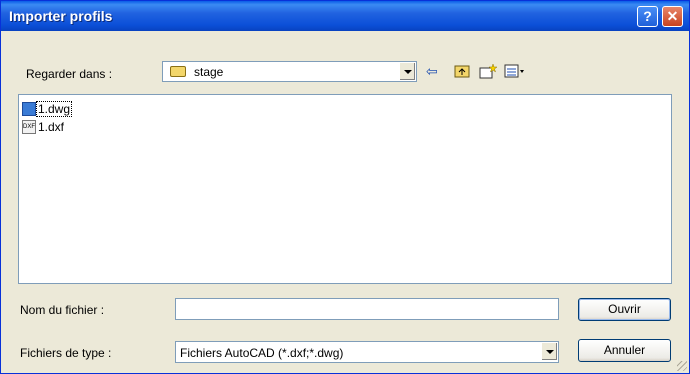  I want to click on new-folder-icon, so click(488, 72).